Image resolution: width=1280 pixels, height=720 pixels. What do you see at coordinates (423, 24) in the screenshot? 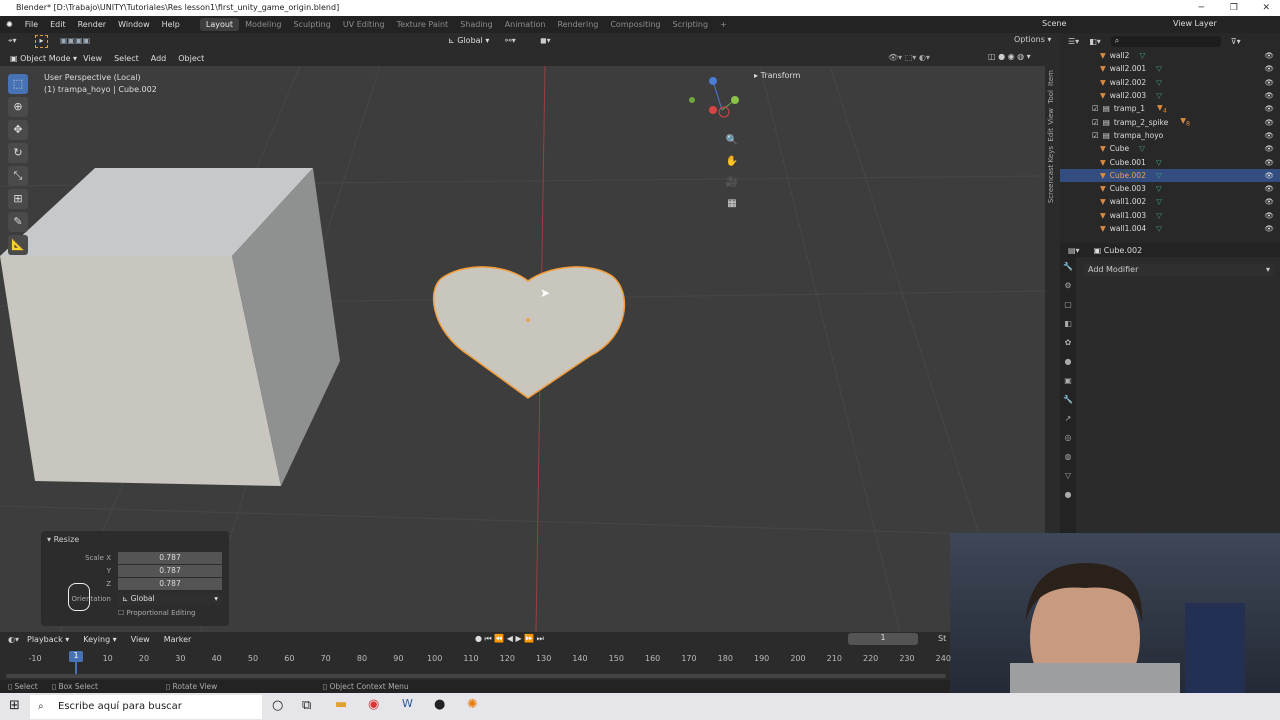
I see `tab-texture-paint: Texture Paint` at bounding box center [423, 24].